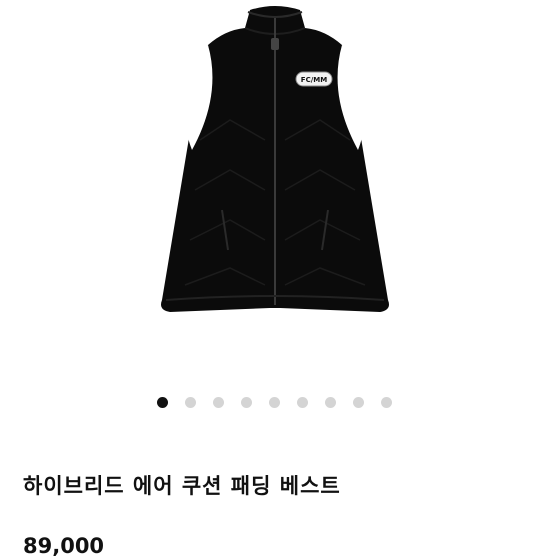  What do you see at coordinates (314, 80) in the screenshot?
I see `brand-badge-label: FC/MM` at bounding box center [314, 80].